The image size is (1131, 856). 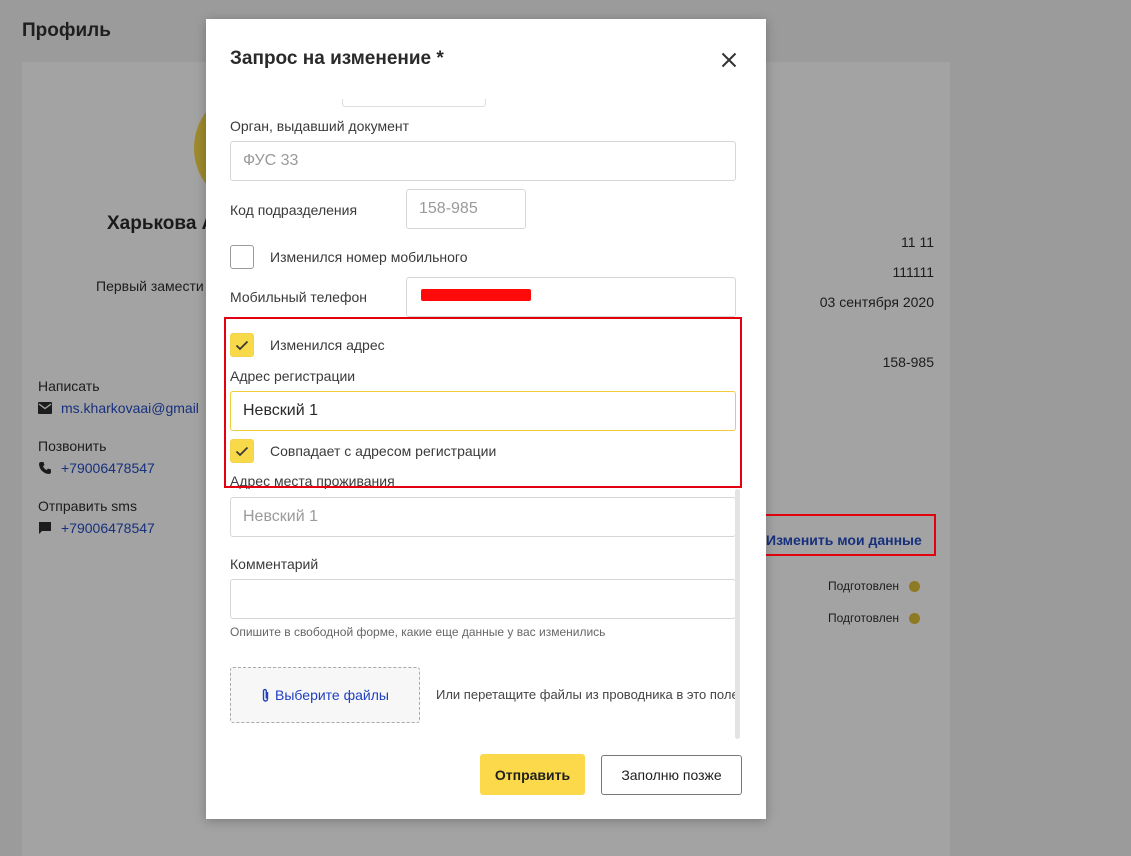 I want to click on close-icon, so click(x=729, y=60).